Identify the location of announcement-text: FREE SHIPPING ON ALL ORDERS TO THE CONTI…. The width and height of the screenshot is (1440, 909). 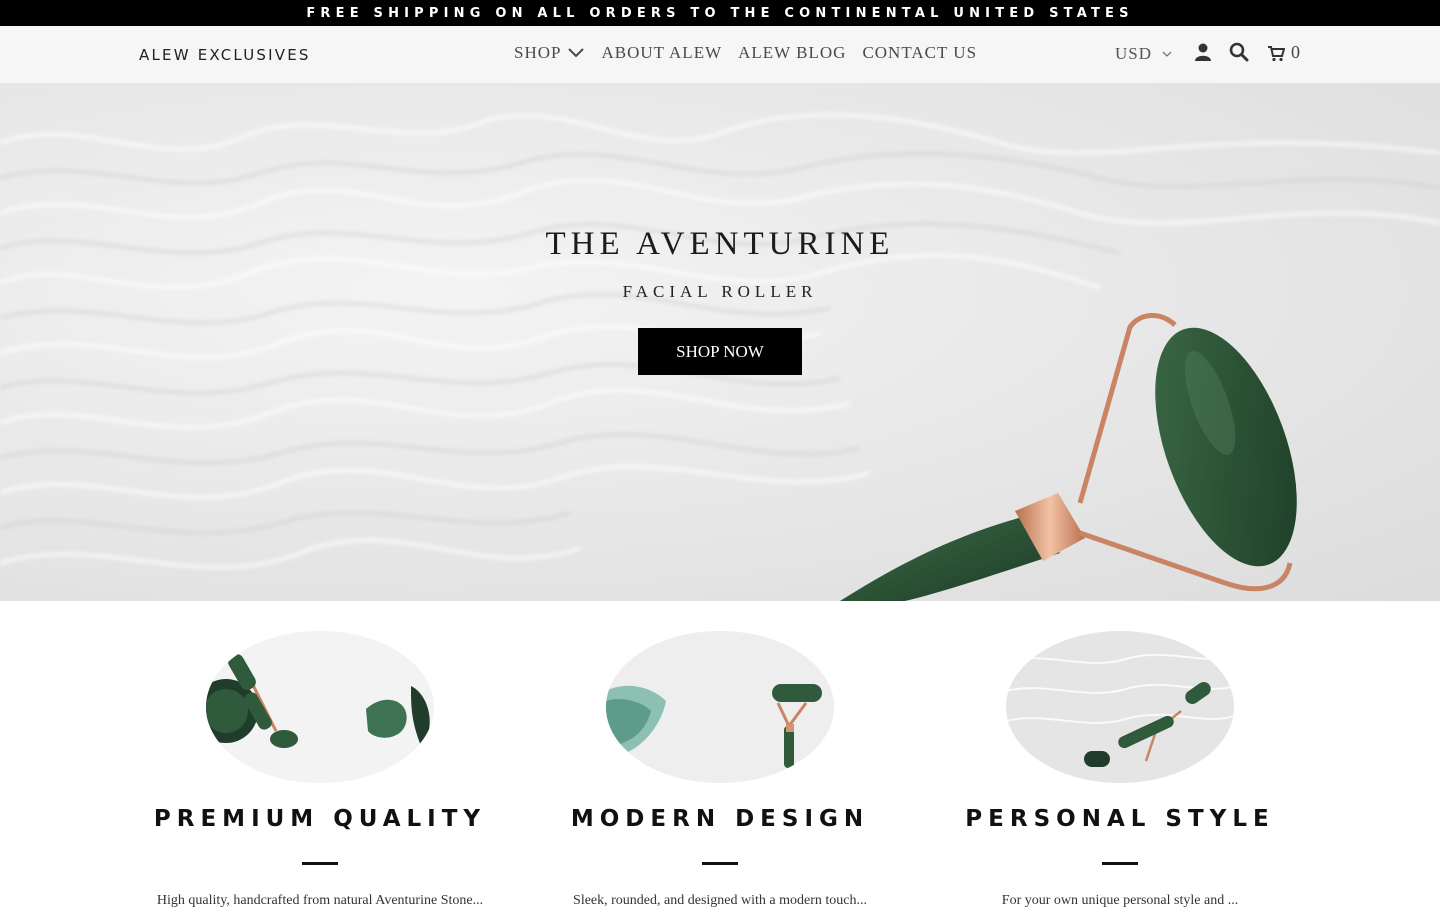
(720, 13).